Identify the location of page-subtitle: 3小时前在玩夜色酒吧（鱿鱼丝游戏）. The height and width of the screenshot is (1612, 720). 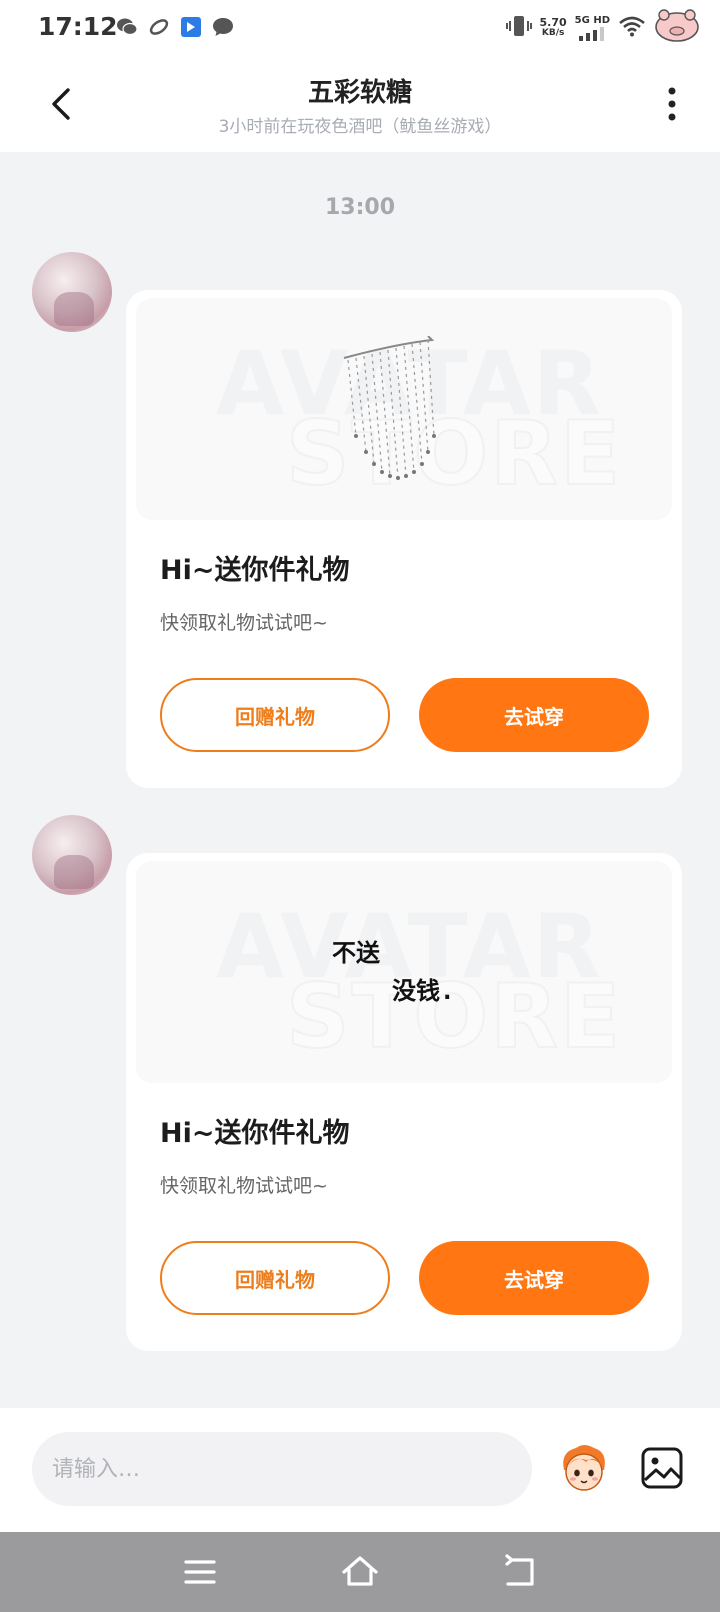
(360, 127).